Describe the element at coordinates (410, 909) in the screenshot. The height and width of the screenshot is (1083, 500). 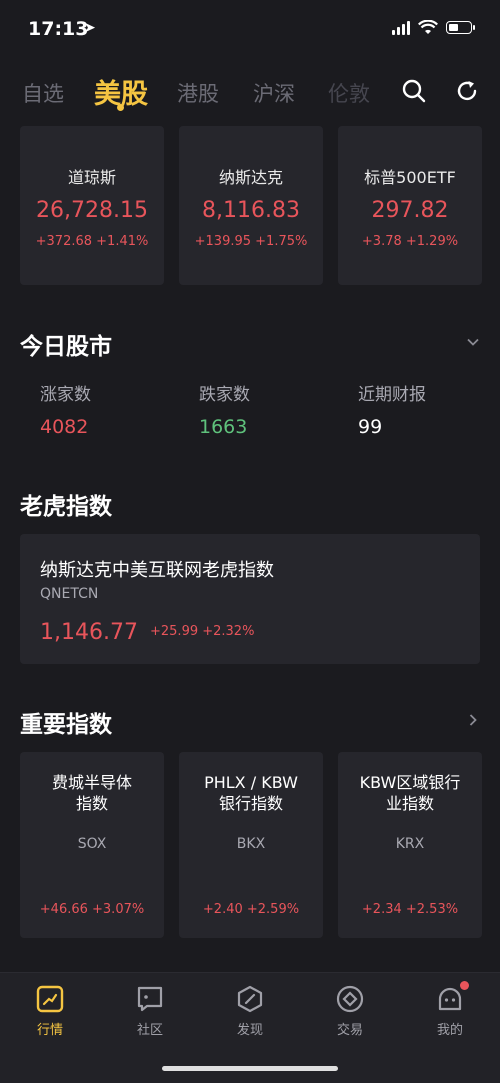
I see `index-change: +2.34 +2.53%` at that location.